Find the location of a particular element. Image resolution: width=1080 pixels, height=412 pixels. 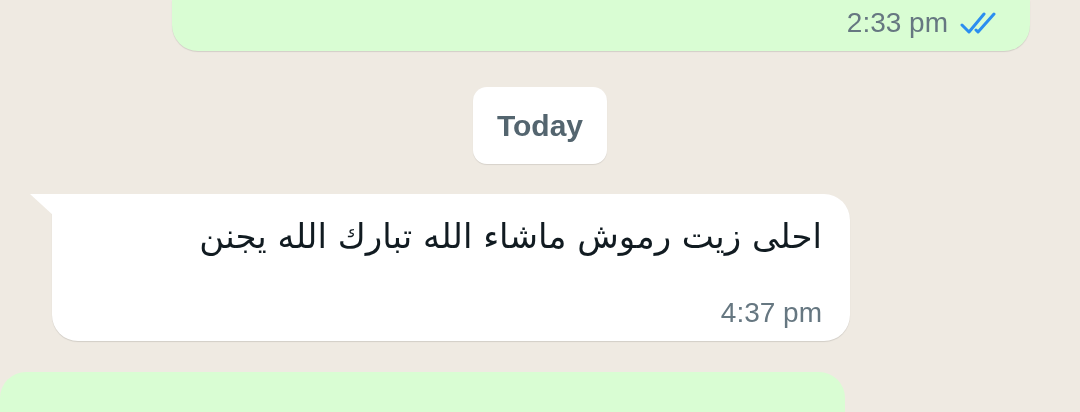

message-time: 4:37 pm is located at coordinates (771, 313).